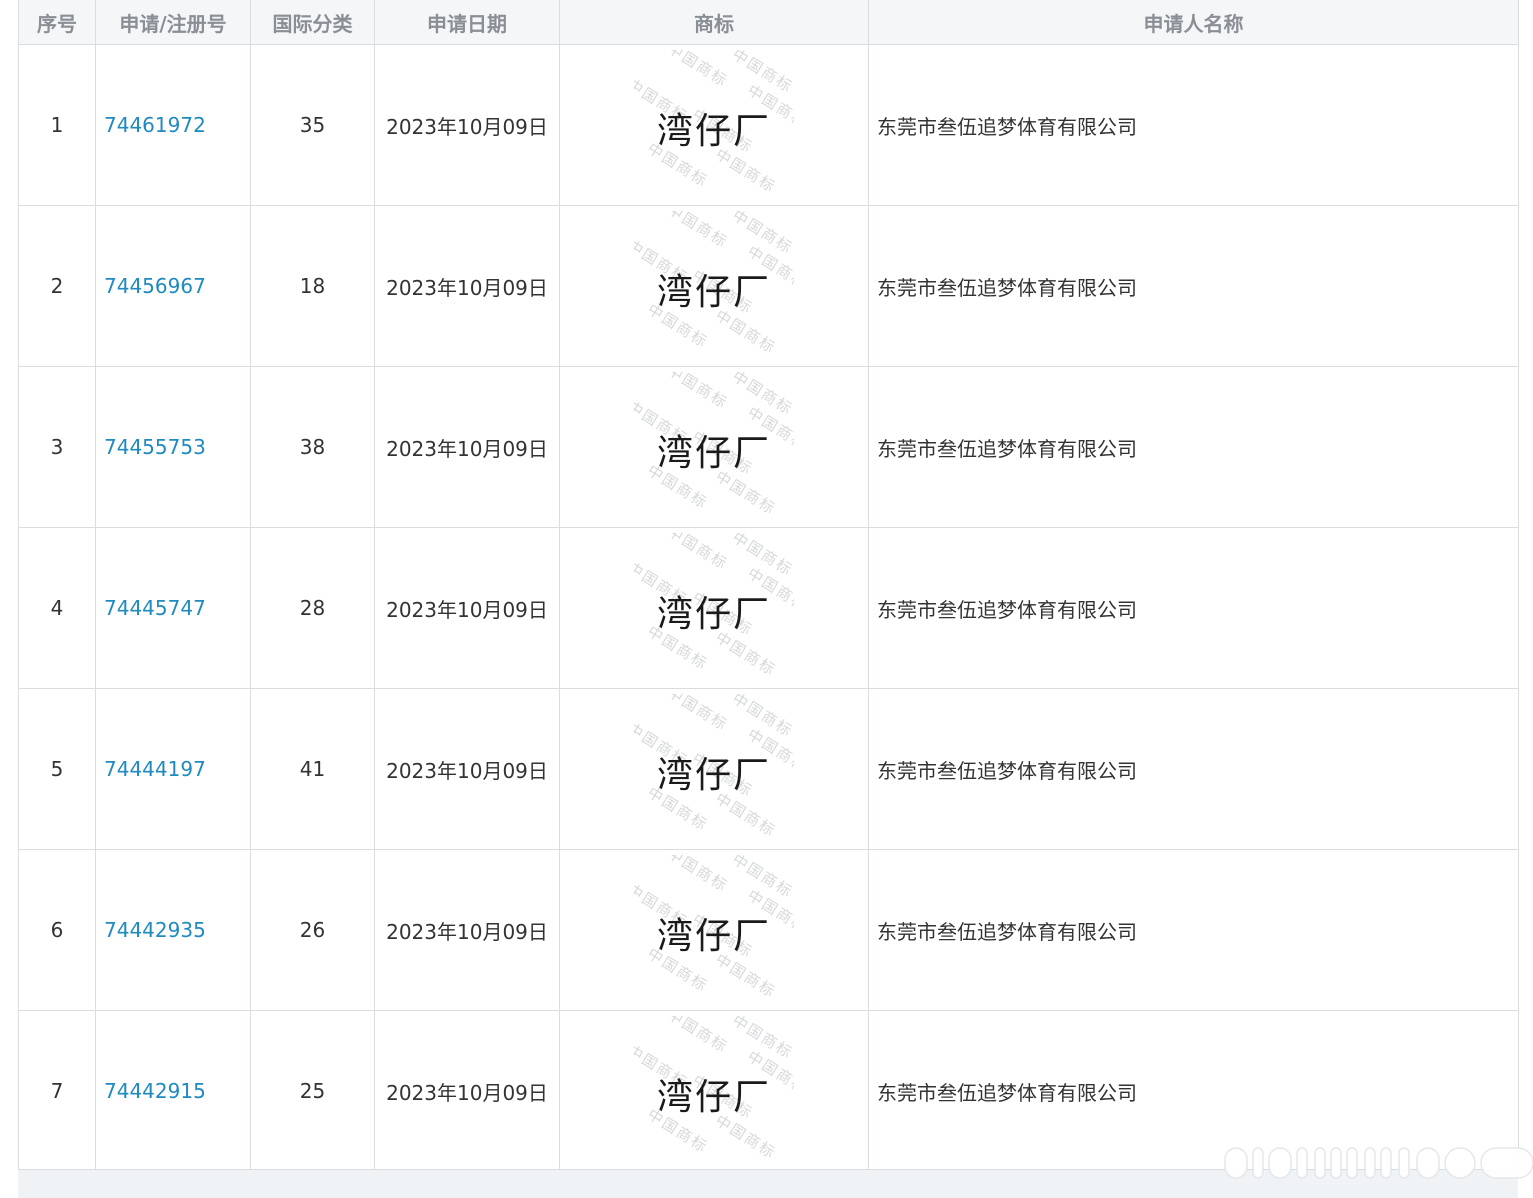 The width and height of the screenshot is (1533, 1198). I want to click on header-trademark: 商标, so click(714, 22).